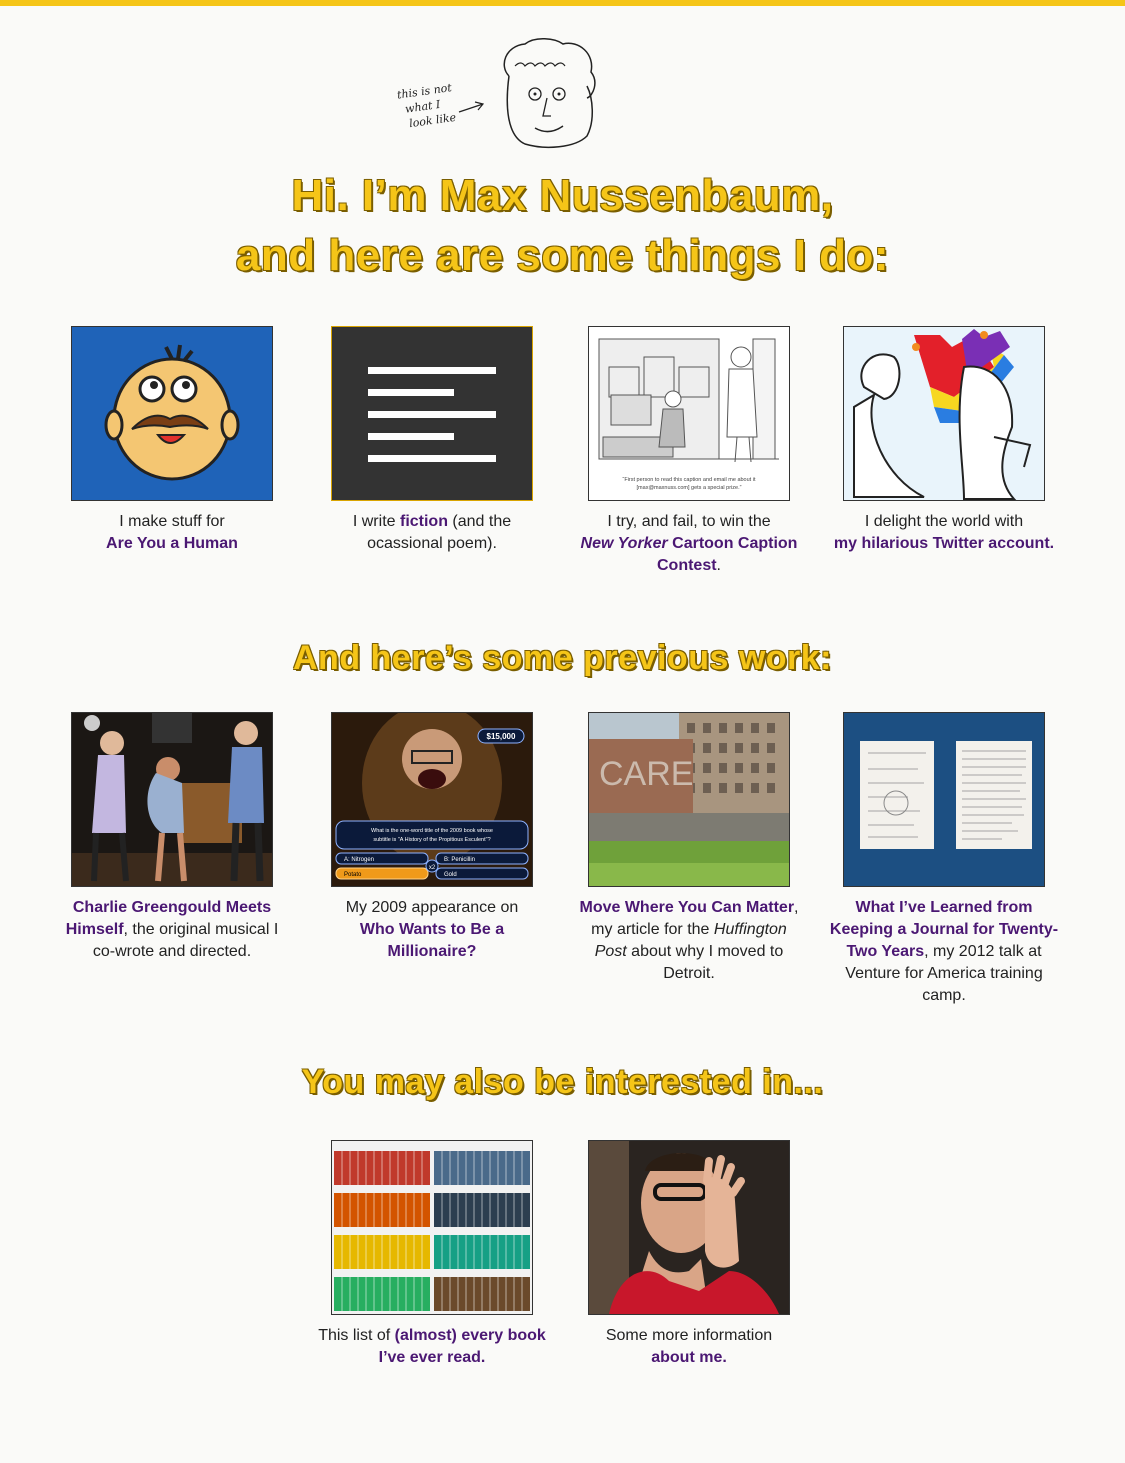 The width and height of the screenshot is (1125, 1463). Describe the element at coordinates (359, 860) in the screenshot. I see `svg-text: A: Nitrogen` at that location.